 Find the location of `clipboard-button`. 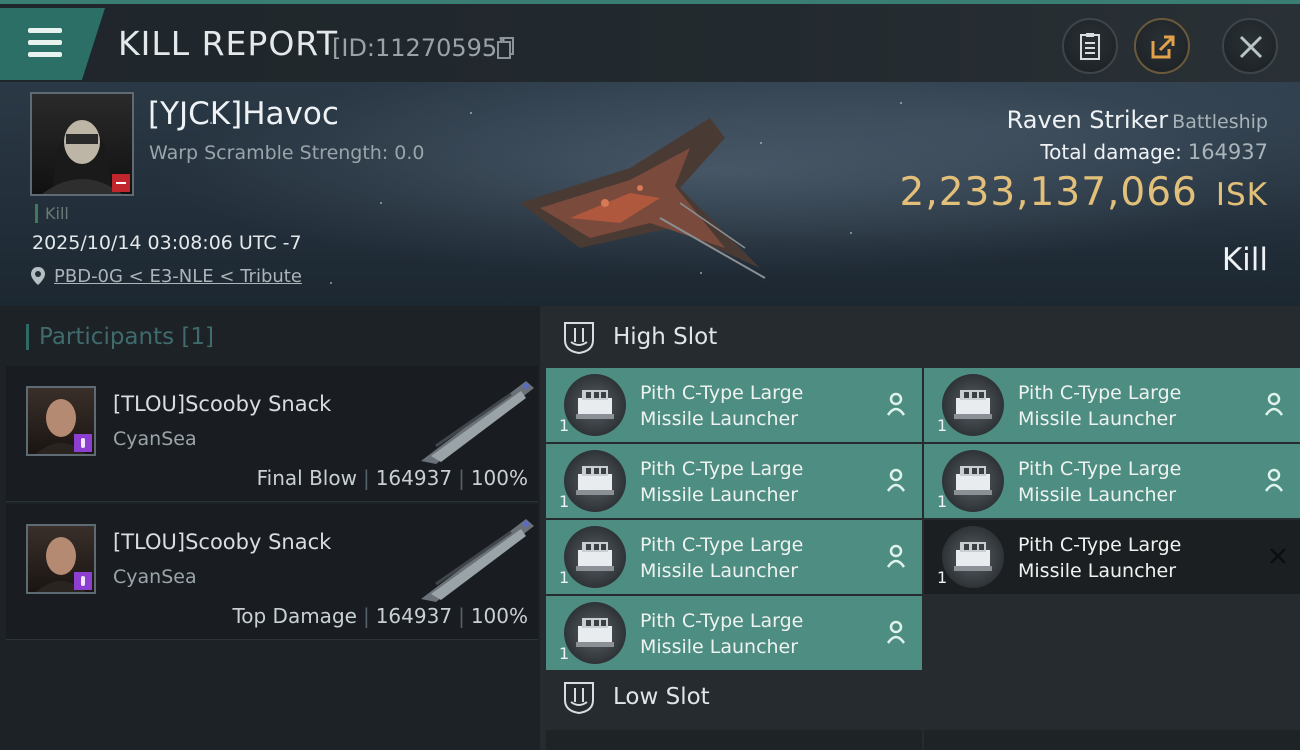

clipboard-button is located at coordinates (1090, 46).